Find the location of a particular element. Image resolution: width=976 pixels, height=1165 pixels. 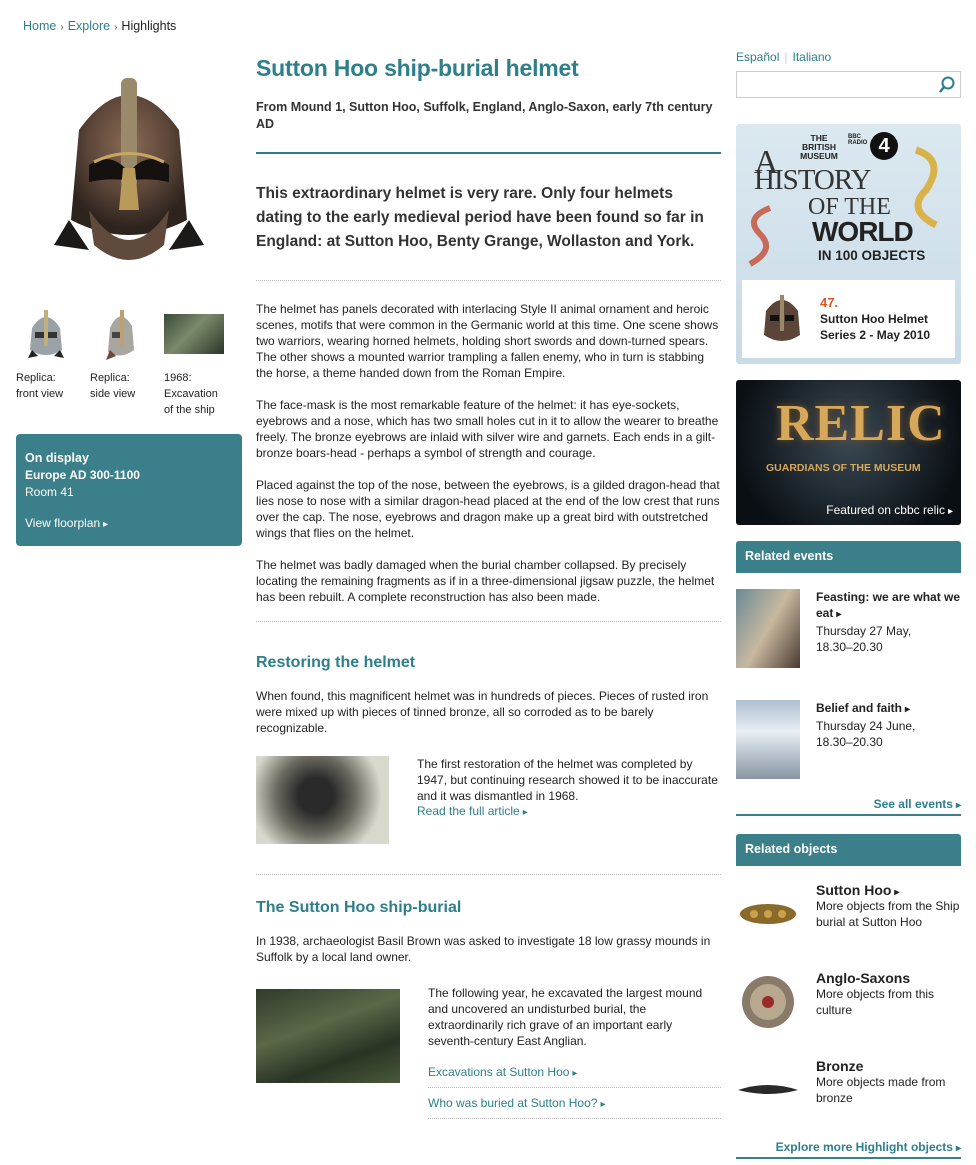

event-title-link: Belief and faith is located at coordinates (863, 708).